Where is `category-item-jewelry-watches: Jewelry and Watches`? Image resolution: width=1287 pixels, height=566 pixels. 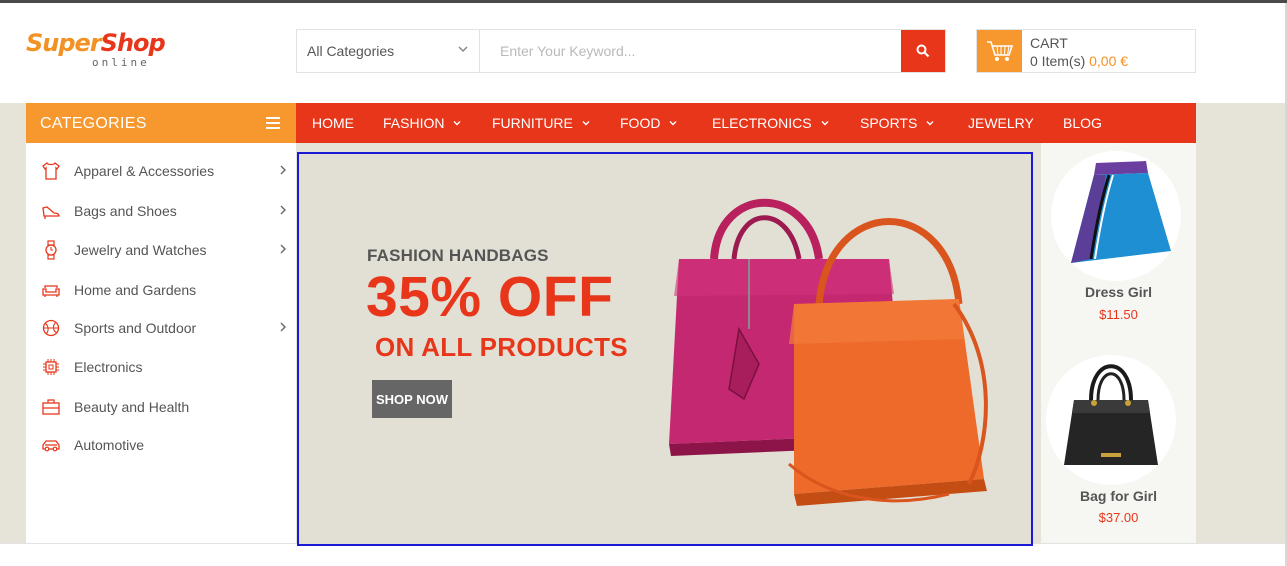 category-item-jewelry-watches: Jewelry and Watches is located at coordinates (161, 250).